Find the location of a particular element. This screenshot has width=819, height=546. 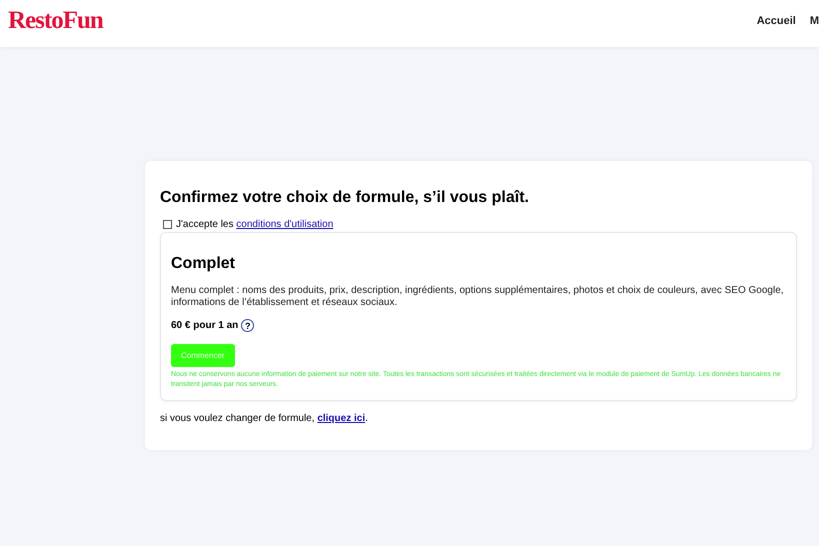

terms-label: J'accepte les conditions d'utilisation is located at coordinates (255, 224).